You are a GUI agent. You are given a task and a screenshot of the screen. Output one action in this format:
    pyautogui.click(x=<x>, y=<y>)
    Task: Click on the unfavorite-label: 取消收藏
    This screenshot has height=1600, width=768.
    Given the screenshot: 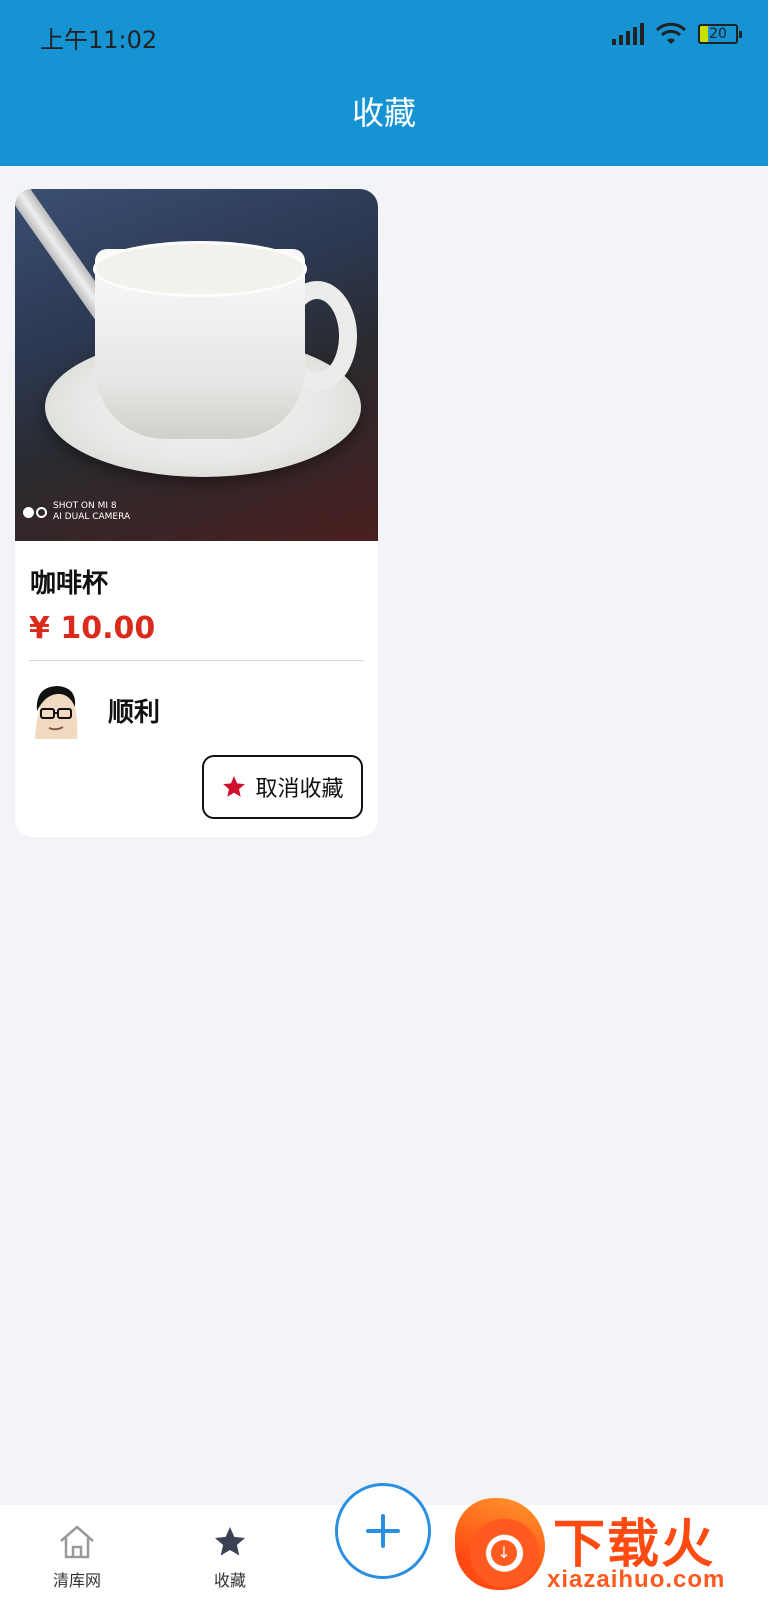 What is the action you would take?
    pyautogui.click(x=299, y=789)
    